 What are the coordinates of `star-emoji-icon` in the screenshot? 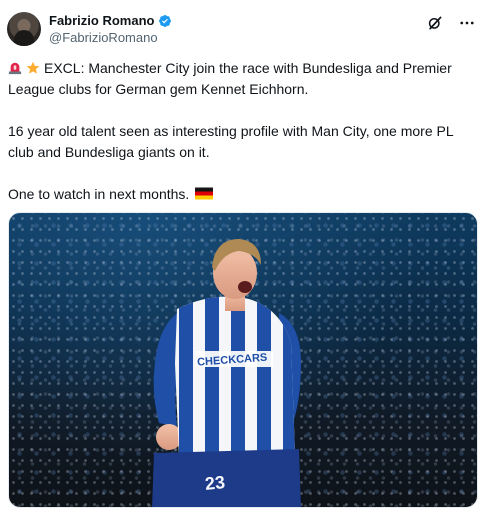 It's located at (33, 67).